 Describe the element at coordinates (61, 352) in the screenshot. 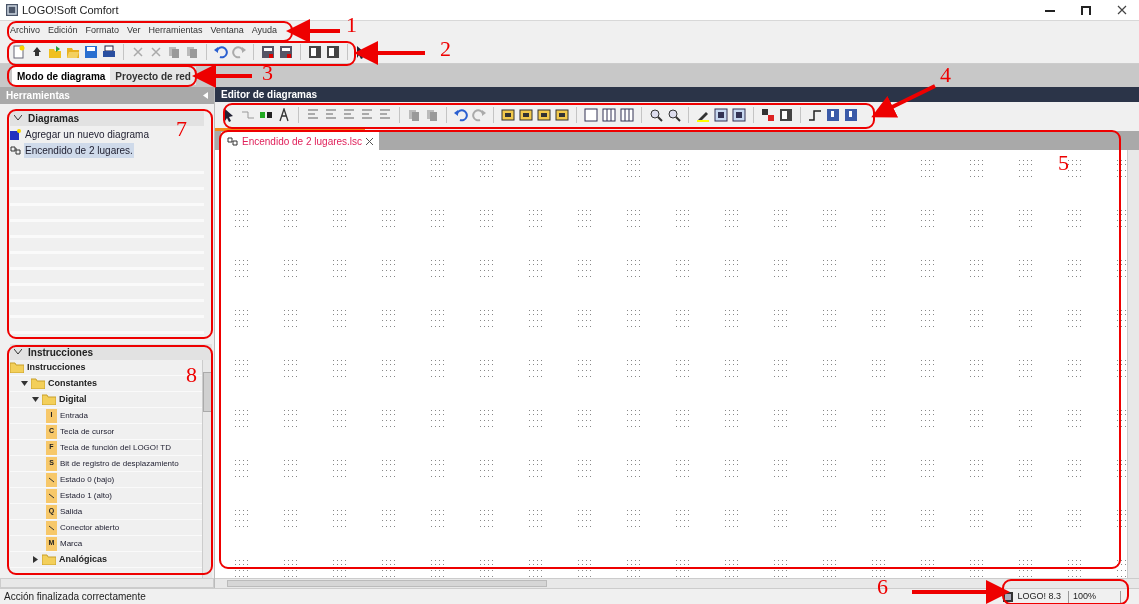

I see `section-title: Instrucciones` at that location.